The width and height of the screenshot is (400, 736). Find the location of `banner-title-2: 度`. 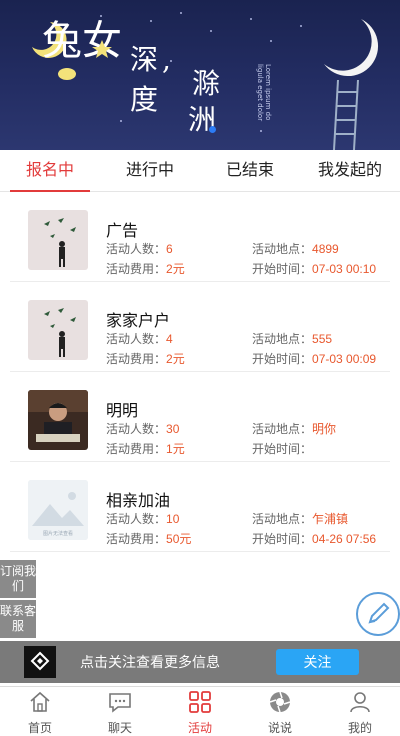

banner-title-2: 度 is located at coordinates (144, 99).